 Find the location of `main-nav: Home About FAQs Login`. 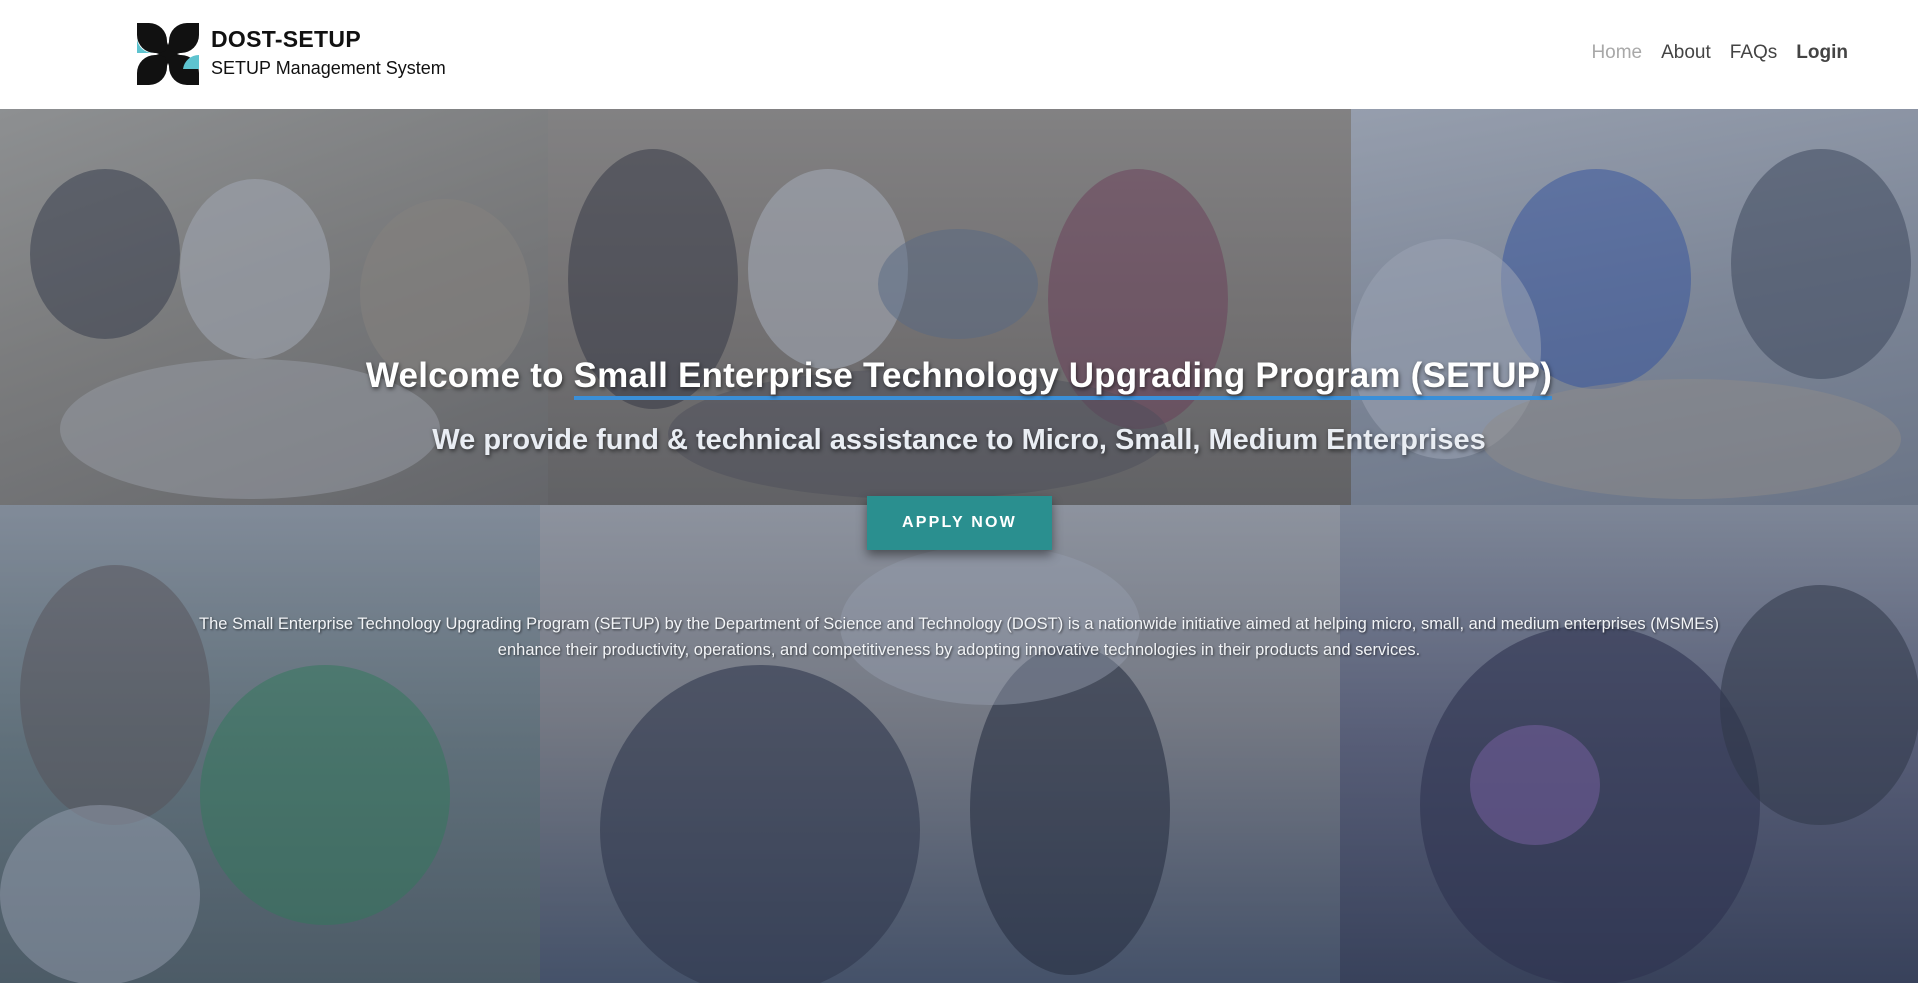

main-nav: Home About FAQs Login is located at coordinates (1710, 53).